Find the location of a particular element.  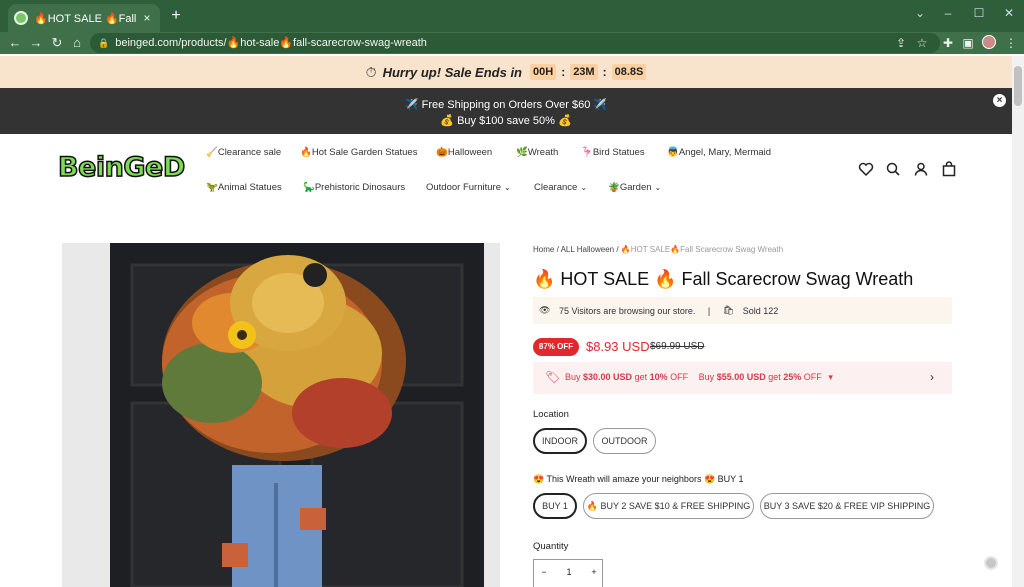

nav-hot-sale-garden-statues: 🔥Hot Sale Garden Statues is located at coordinates (358, 153).